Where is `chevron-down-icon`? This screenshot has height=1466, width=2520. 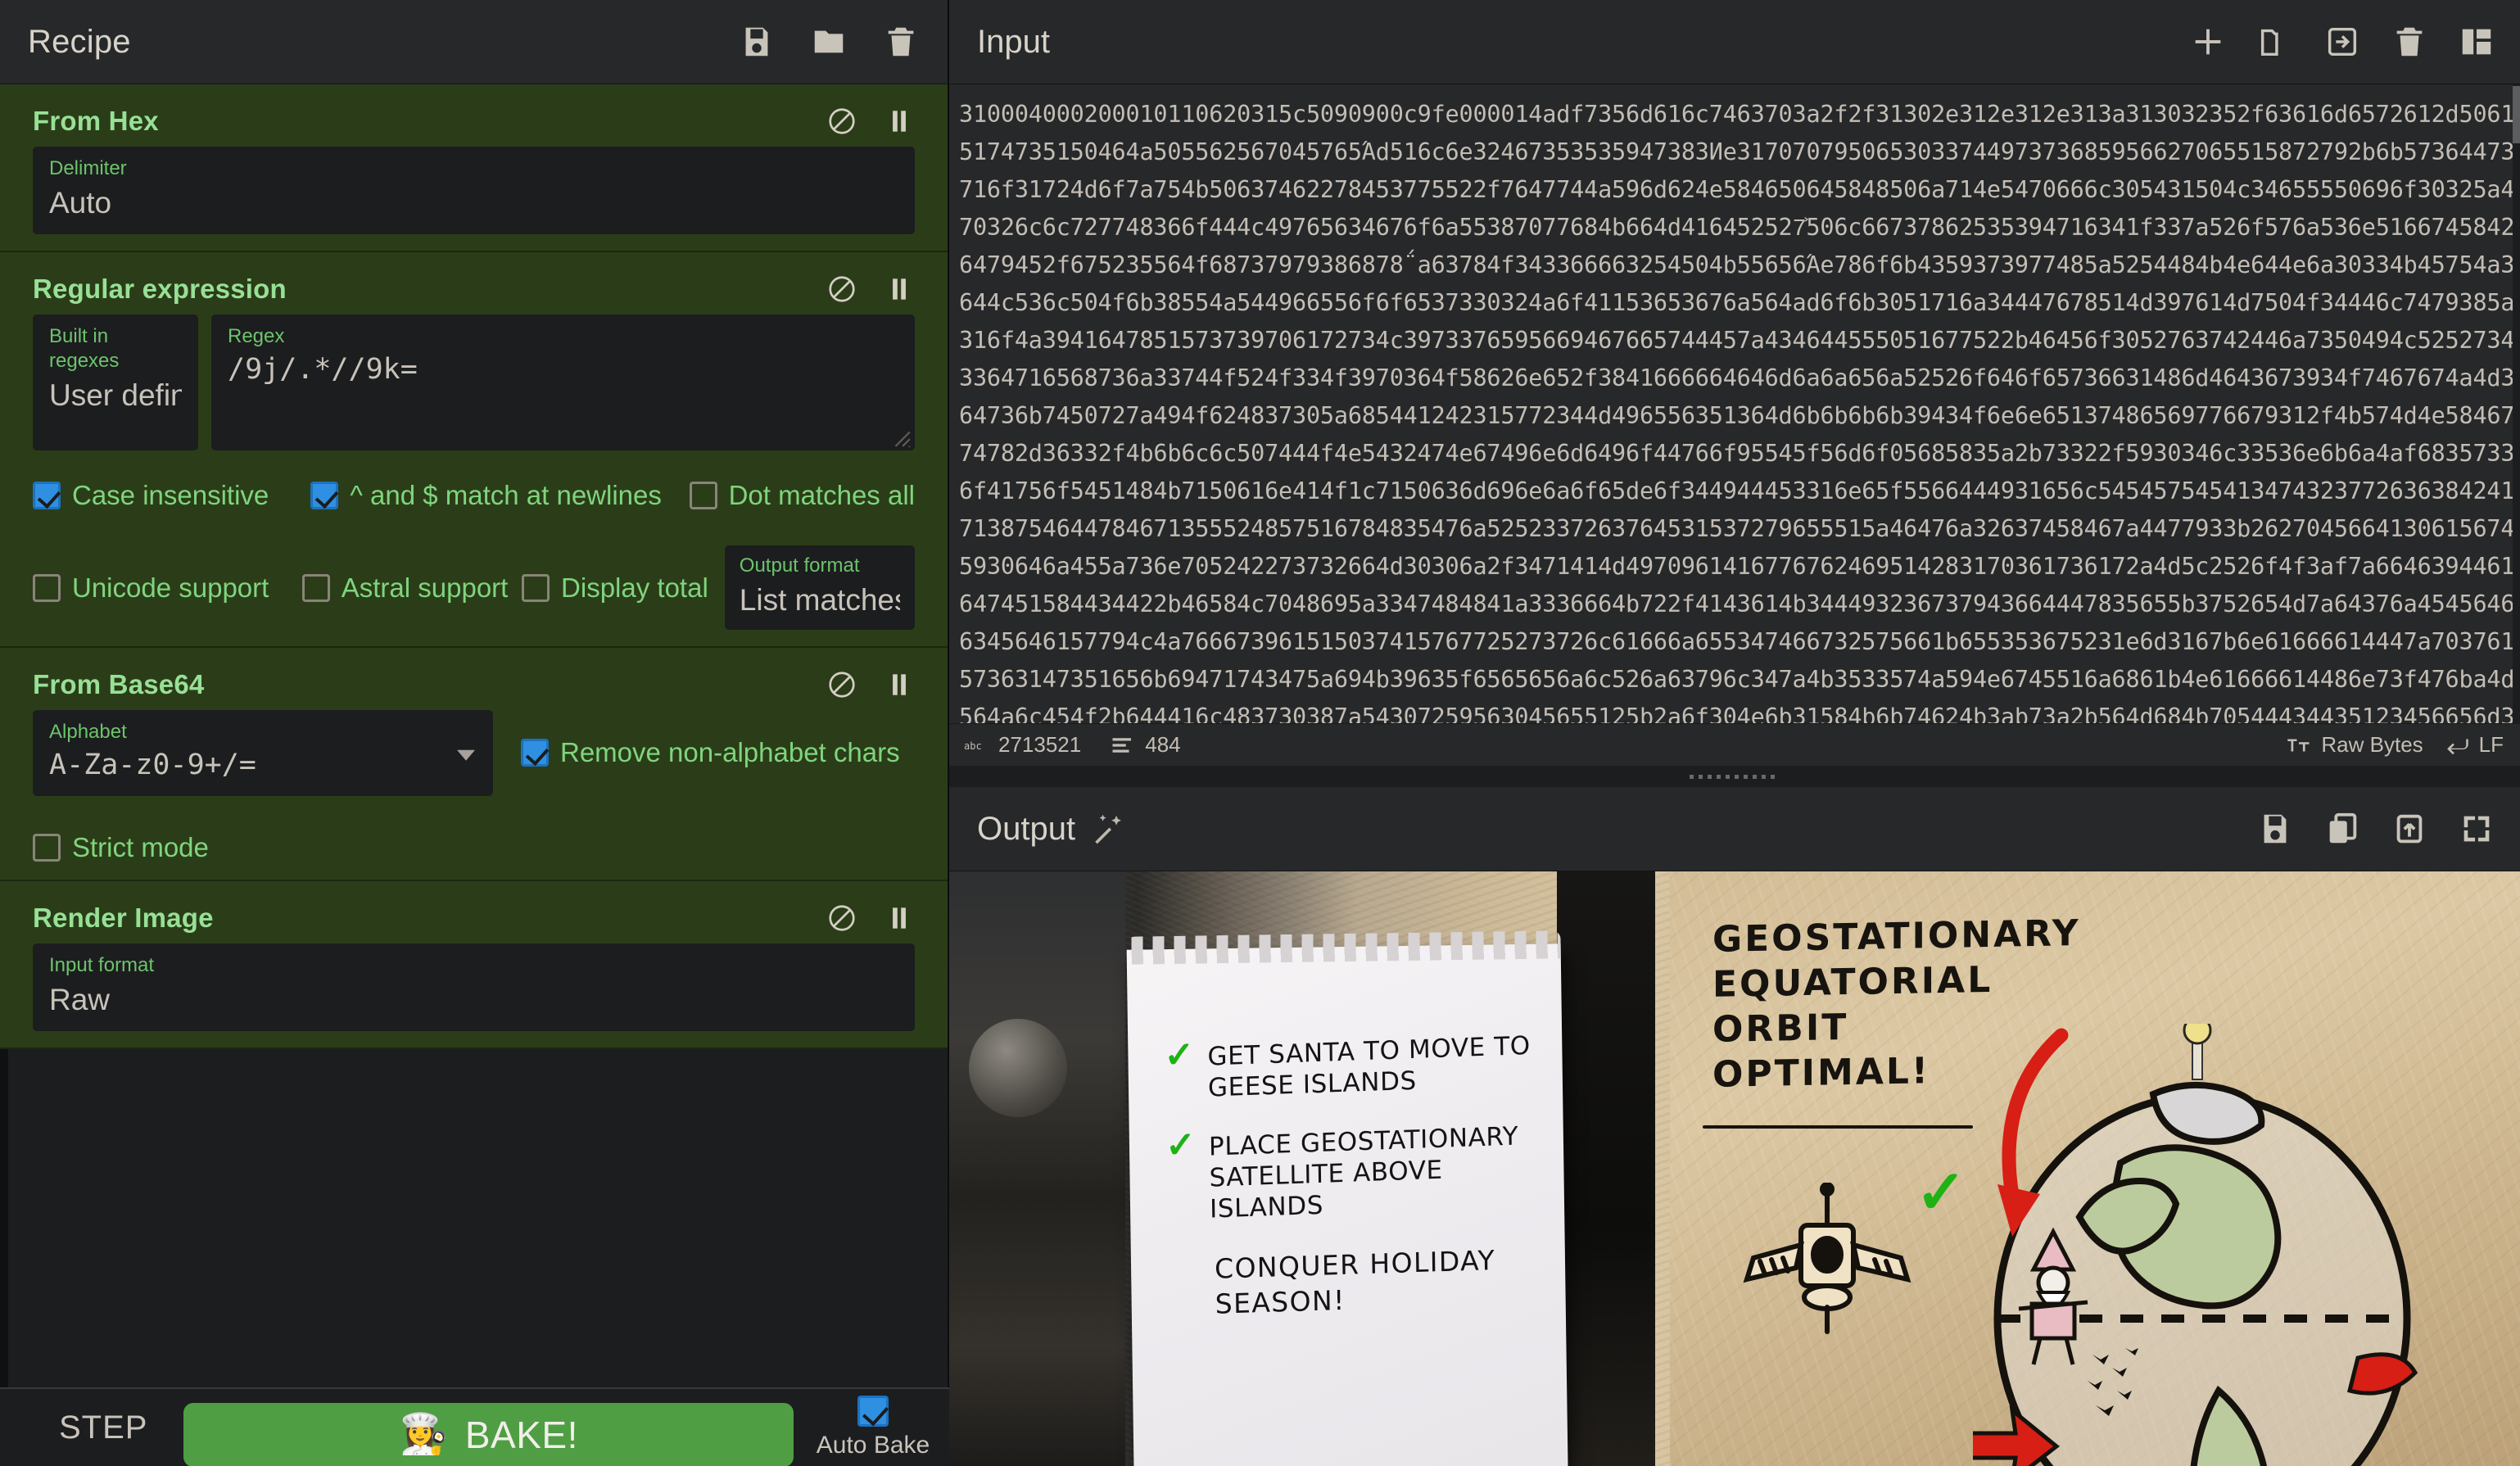
chevron-down-icon is located at coordinates (466, 756).